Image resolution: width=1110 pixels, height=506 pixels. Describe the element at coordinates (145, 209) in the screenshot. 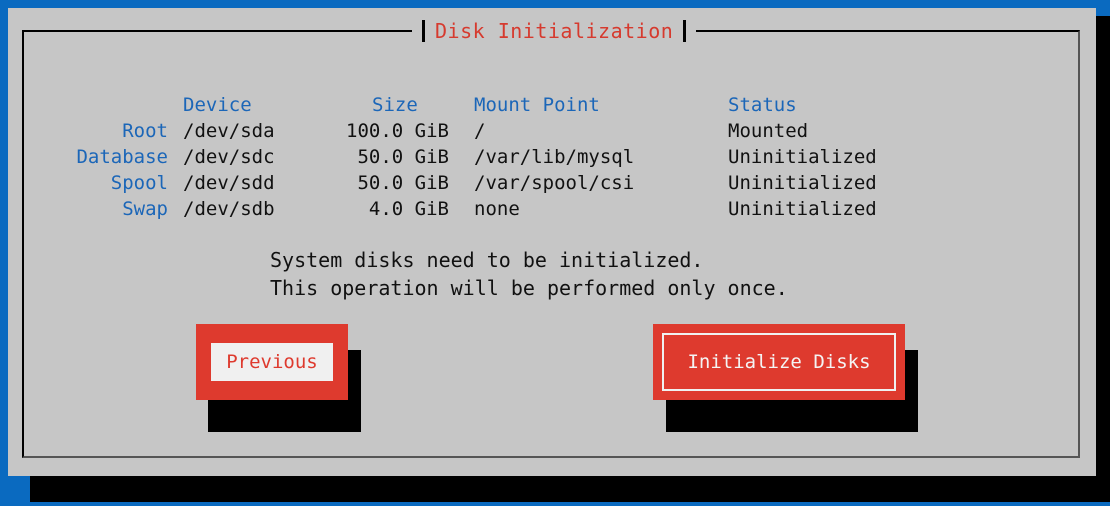

I see `row-label: Swap` at that location.